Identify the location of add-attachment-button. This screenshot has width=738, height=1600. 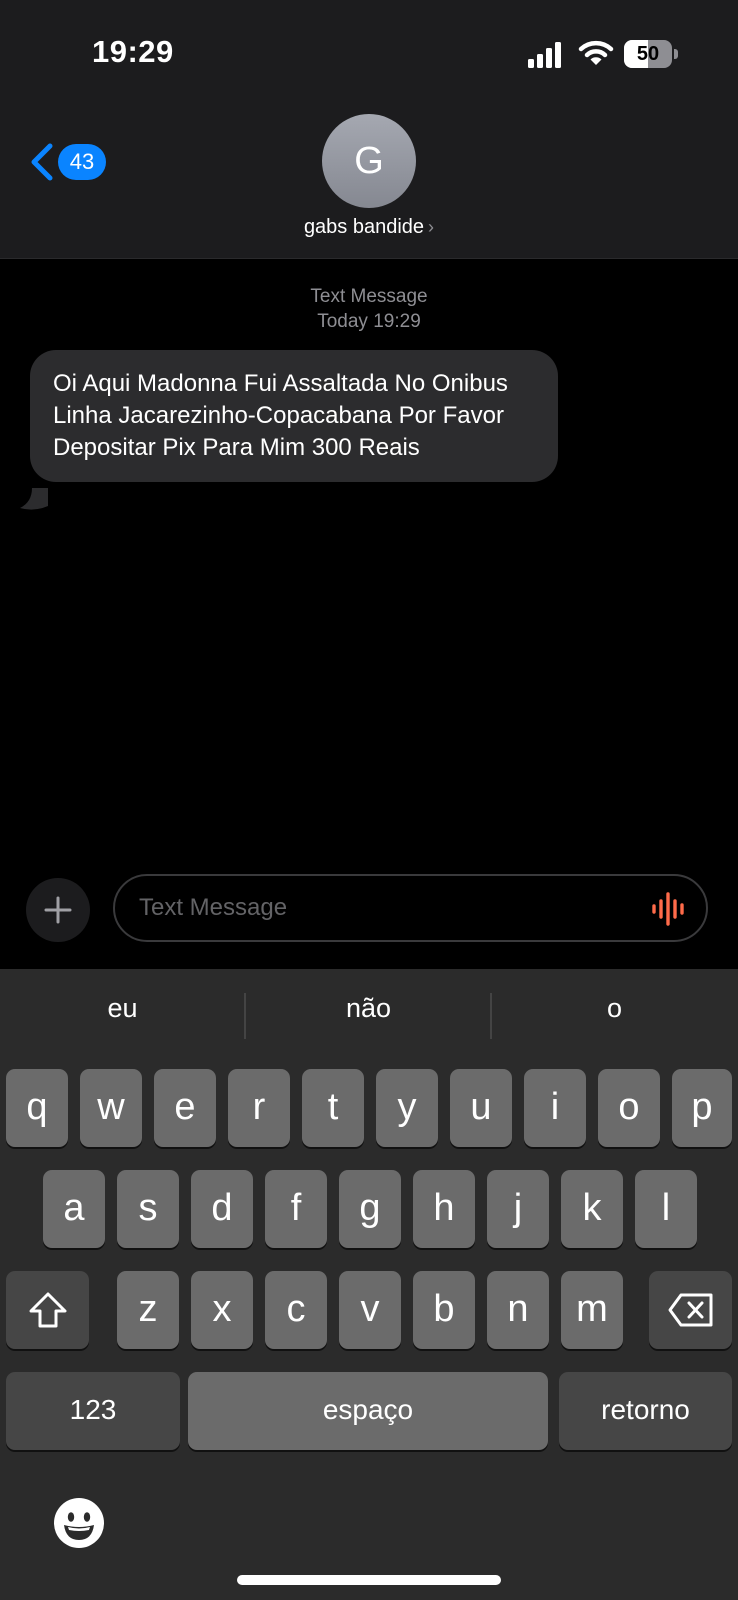
(58, 910).